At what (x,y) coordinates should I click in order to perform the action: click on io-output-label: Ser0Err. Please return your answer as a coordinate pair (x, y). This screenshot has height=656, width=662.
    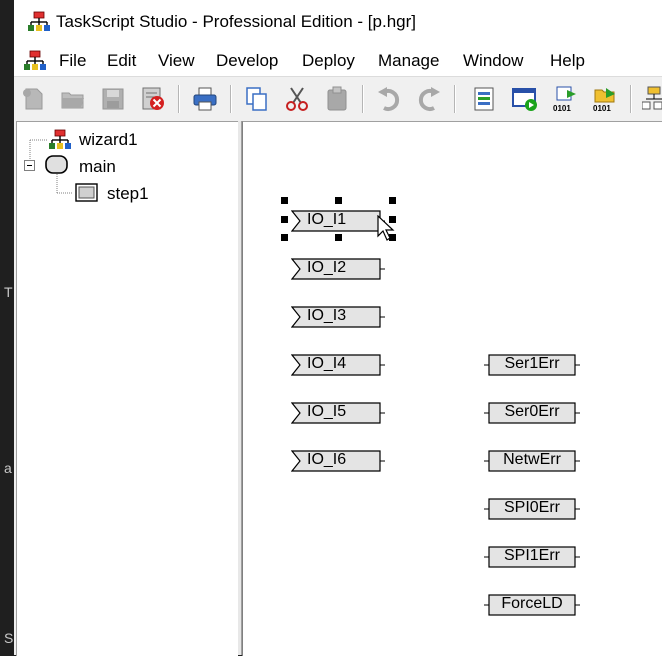
    Looking at the image, I should click on (532, 411).